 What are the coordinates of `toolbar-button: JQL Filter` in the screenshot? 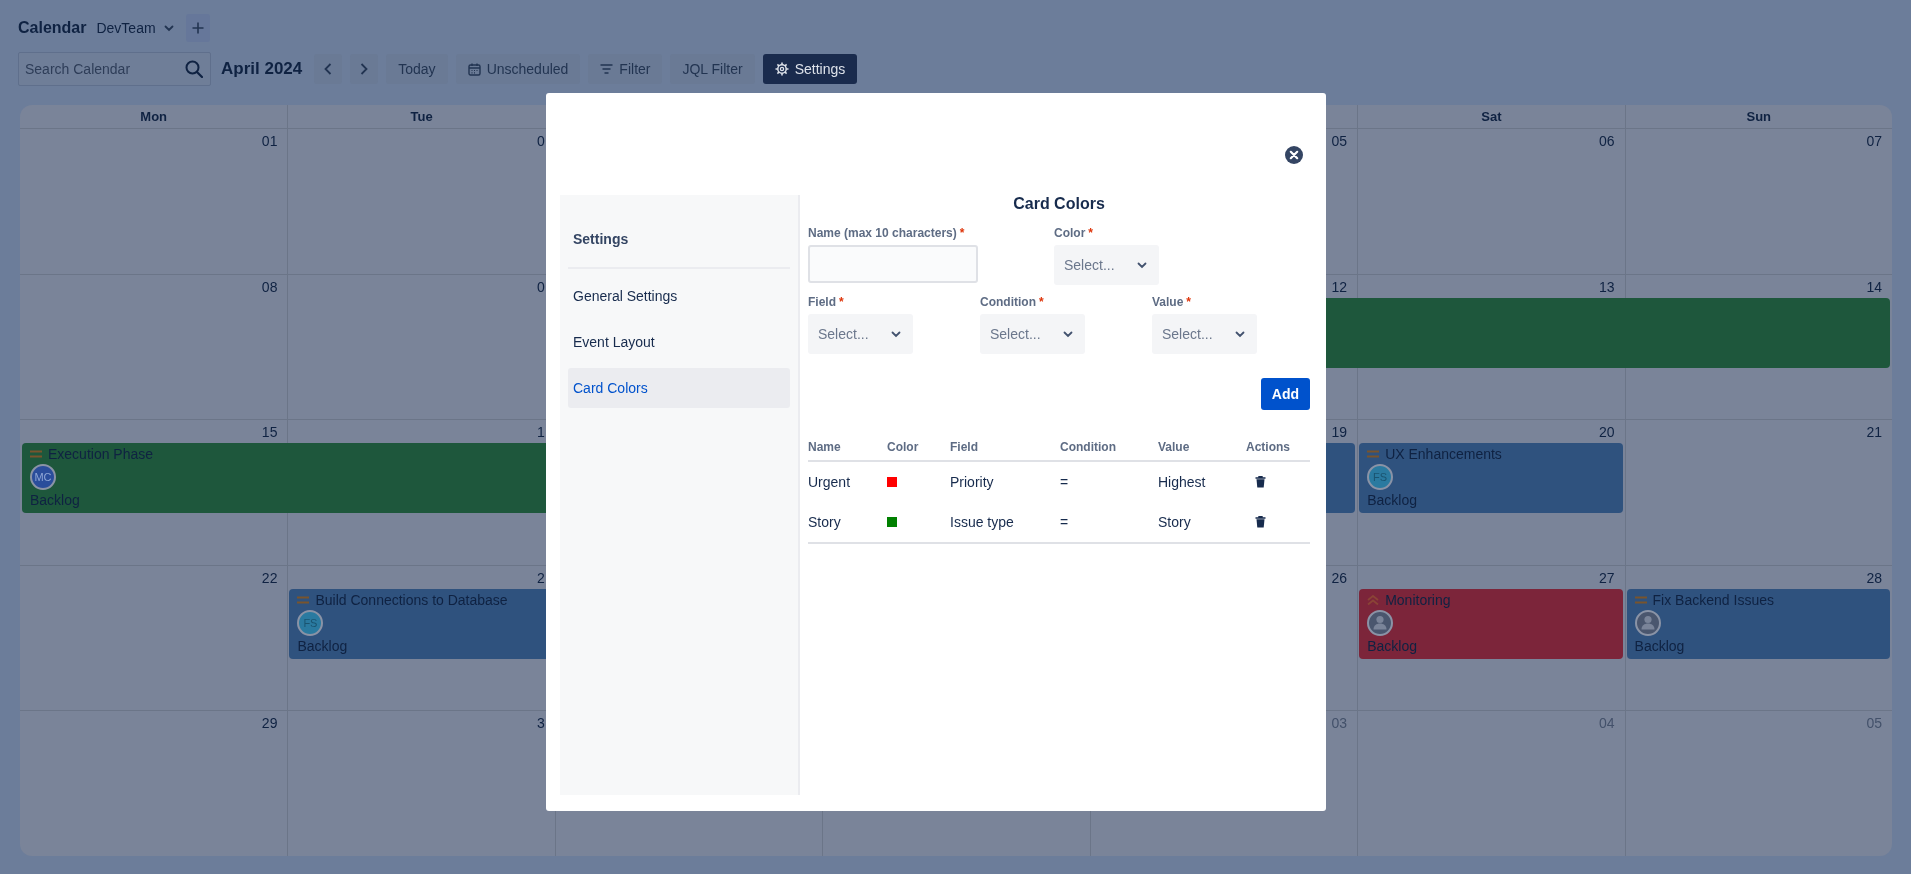 It's located at (712, 69).